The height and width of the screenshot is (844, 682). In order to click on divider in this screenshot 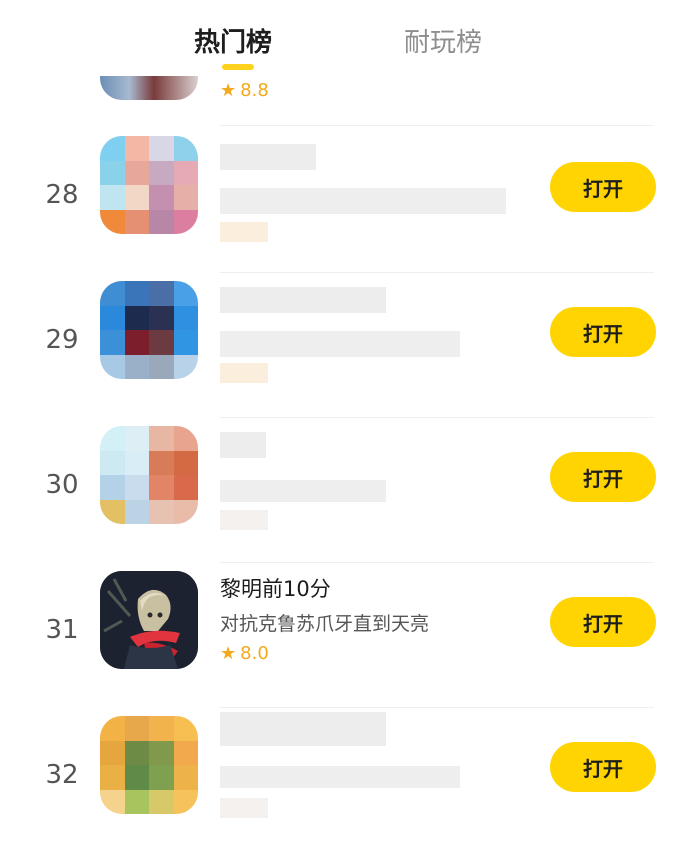, I will do `click(437, 125)`.